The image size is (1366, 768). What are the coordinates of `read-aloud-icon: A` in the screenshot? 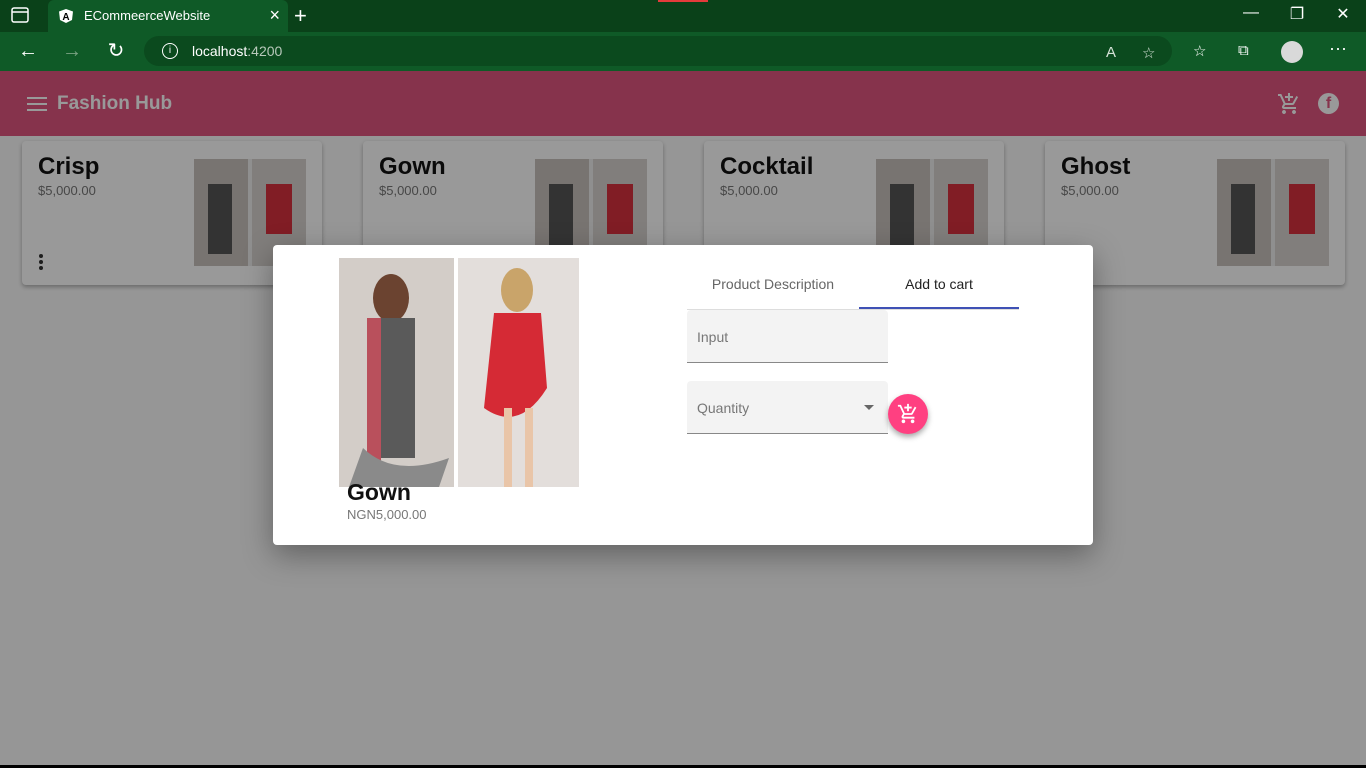 It's located at (1111, 52).